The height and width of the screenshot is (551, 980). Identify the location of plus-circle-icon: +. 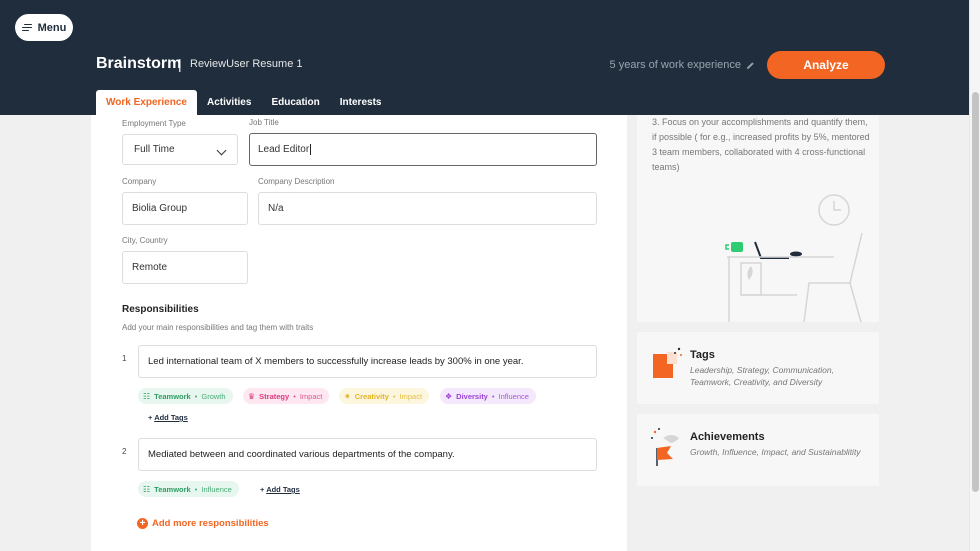
(142, 523).